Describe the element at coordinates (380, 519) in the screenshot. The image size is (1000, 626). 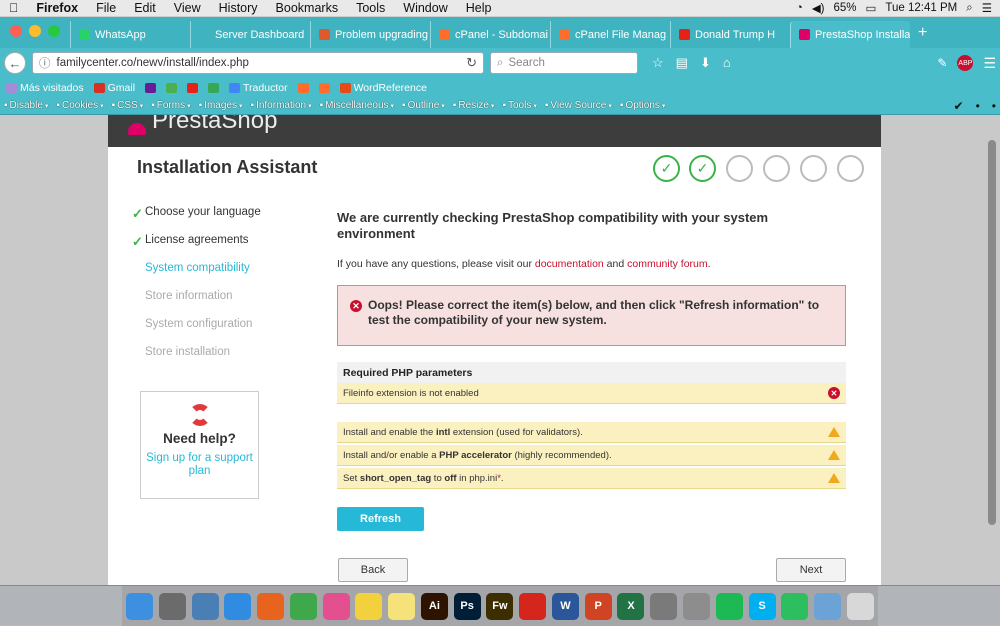
I see `refresh-button: Refresh` at that location.